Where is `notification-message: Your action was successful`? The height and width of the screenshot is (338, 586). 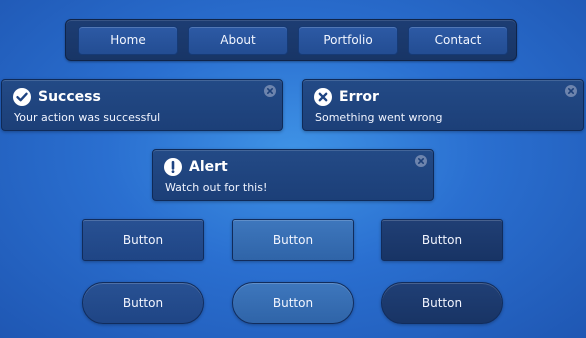
notification-message: Your action was successful is located at coordinates (87, 117).